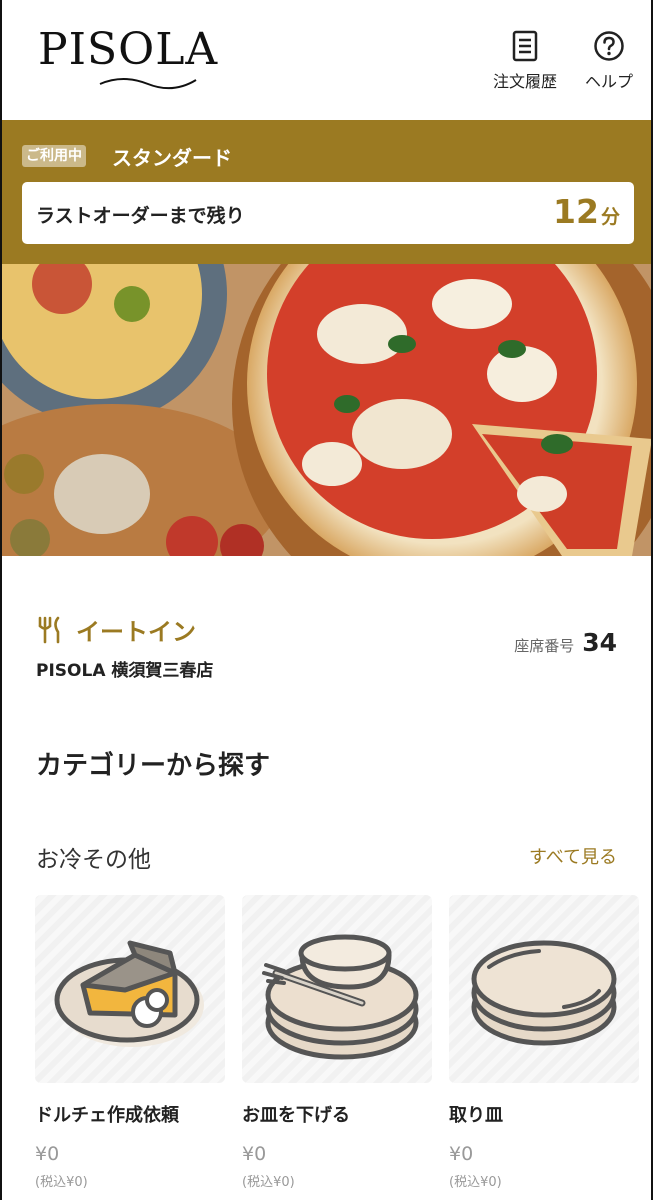  What do you see at coordinates (172, 158) in the screenshot?
I see `plan-name: スタンダード` at bounding box center [172, 158].